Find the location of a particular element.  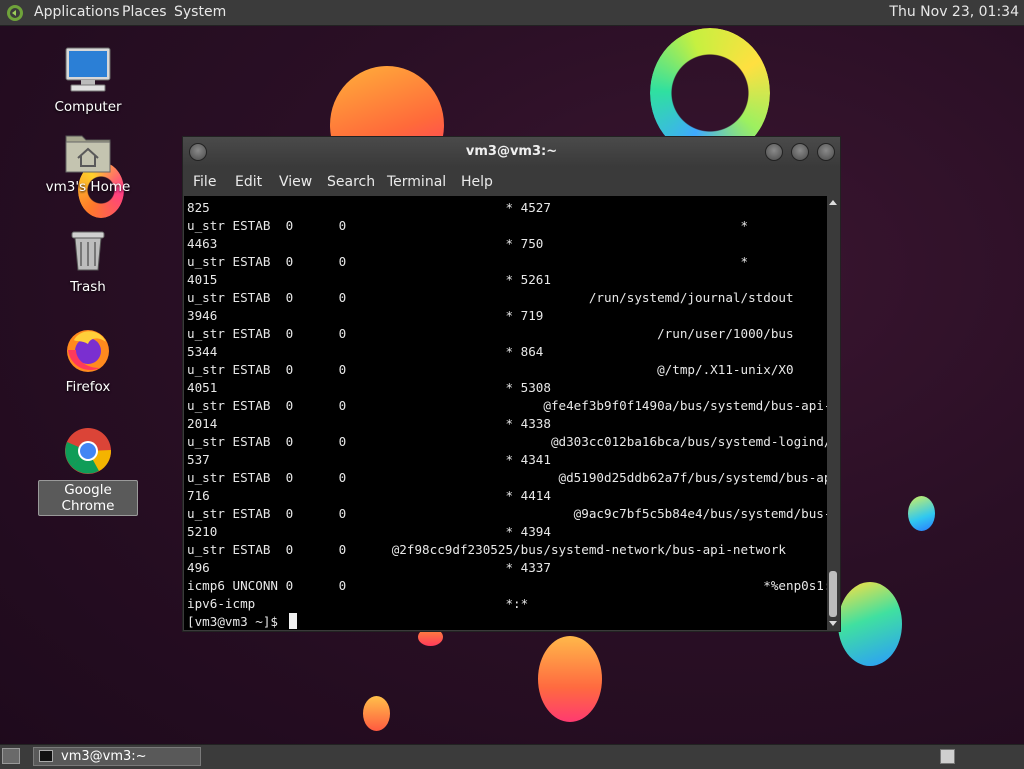

workspace-switcher is located at coordinates (947, 756).